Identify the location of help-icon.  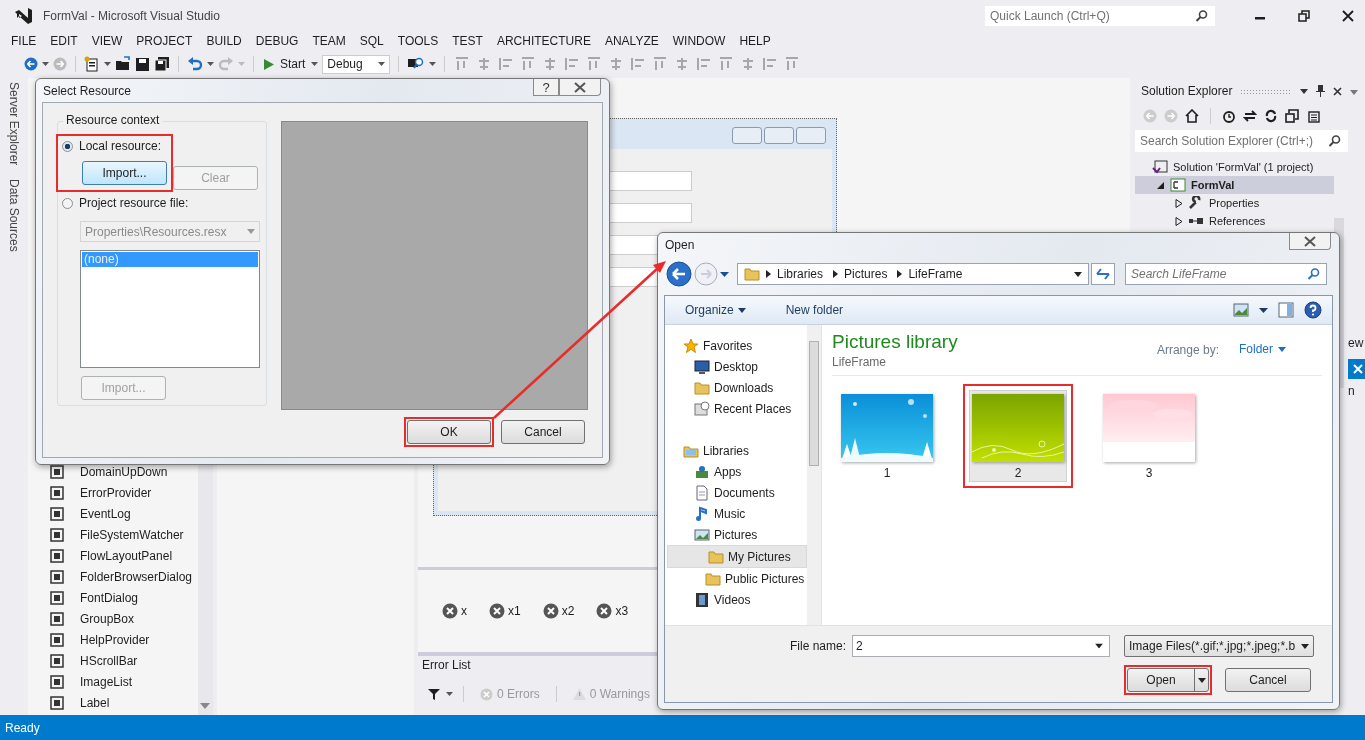
(1313, 310).